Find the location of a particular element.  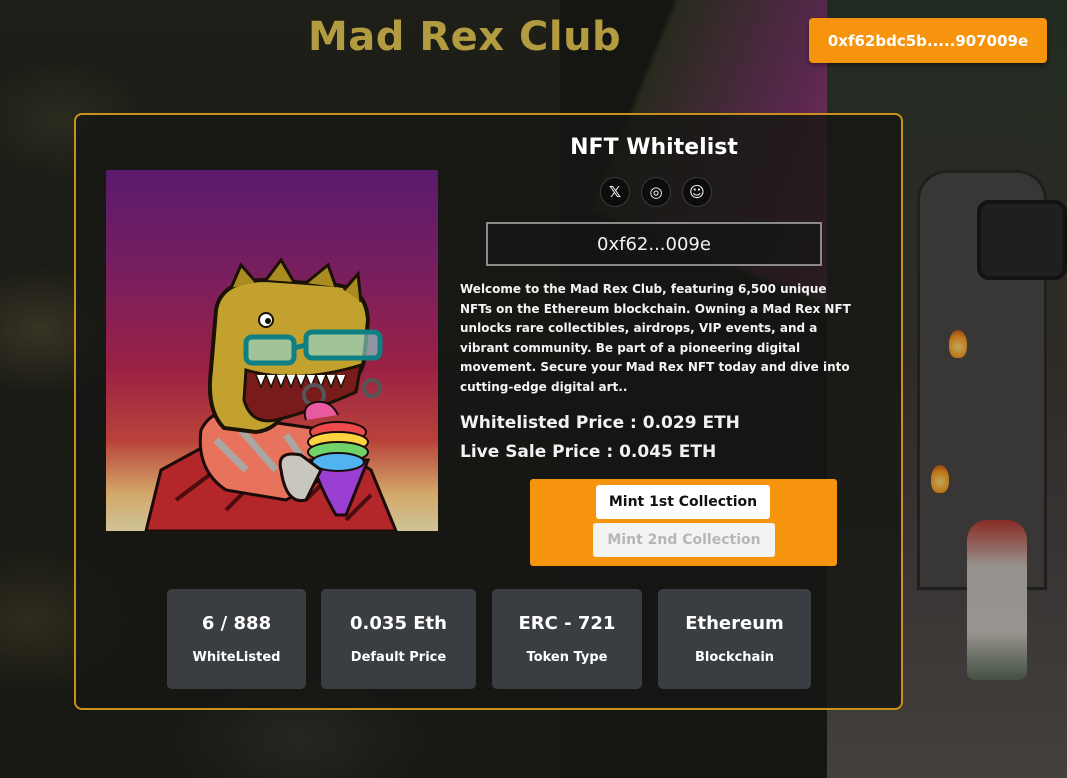

stat-label: Default Price is located at coordinates (398, 657).